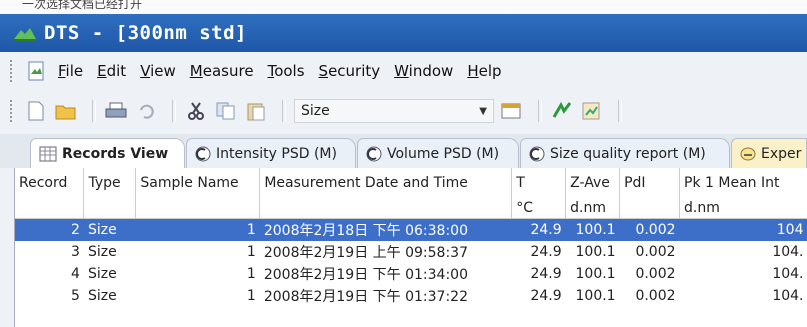  I want to click on column-header: T, so click(539, 183).